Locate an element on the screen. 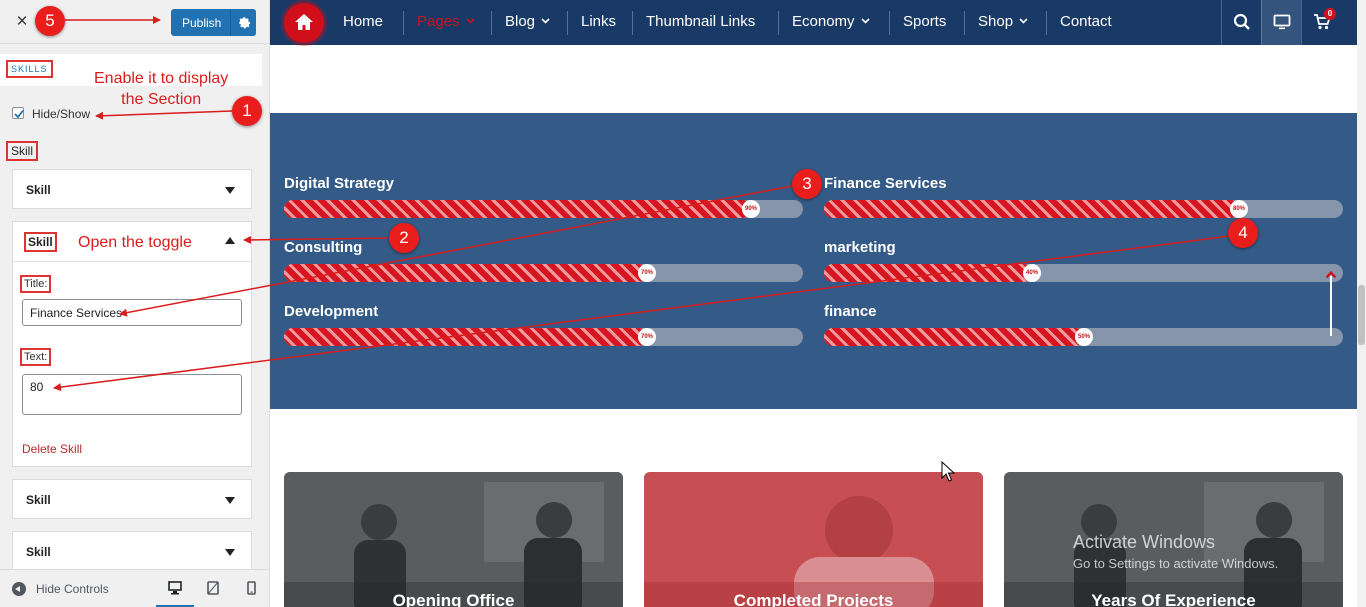 Image resolution: width=1366 pixels, height=607 pixels. annotation-marker-1: 1 is located at coordinates (247, 111).